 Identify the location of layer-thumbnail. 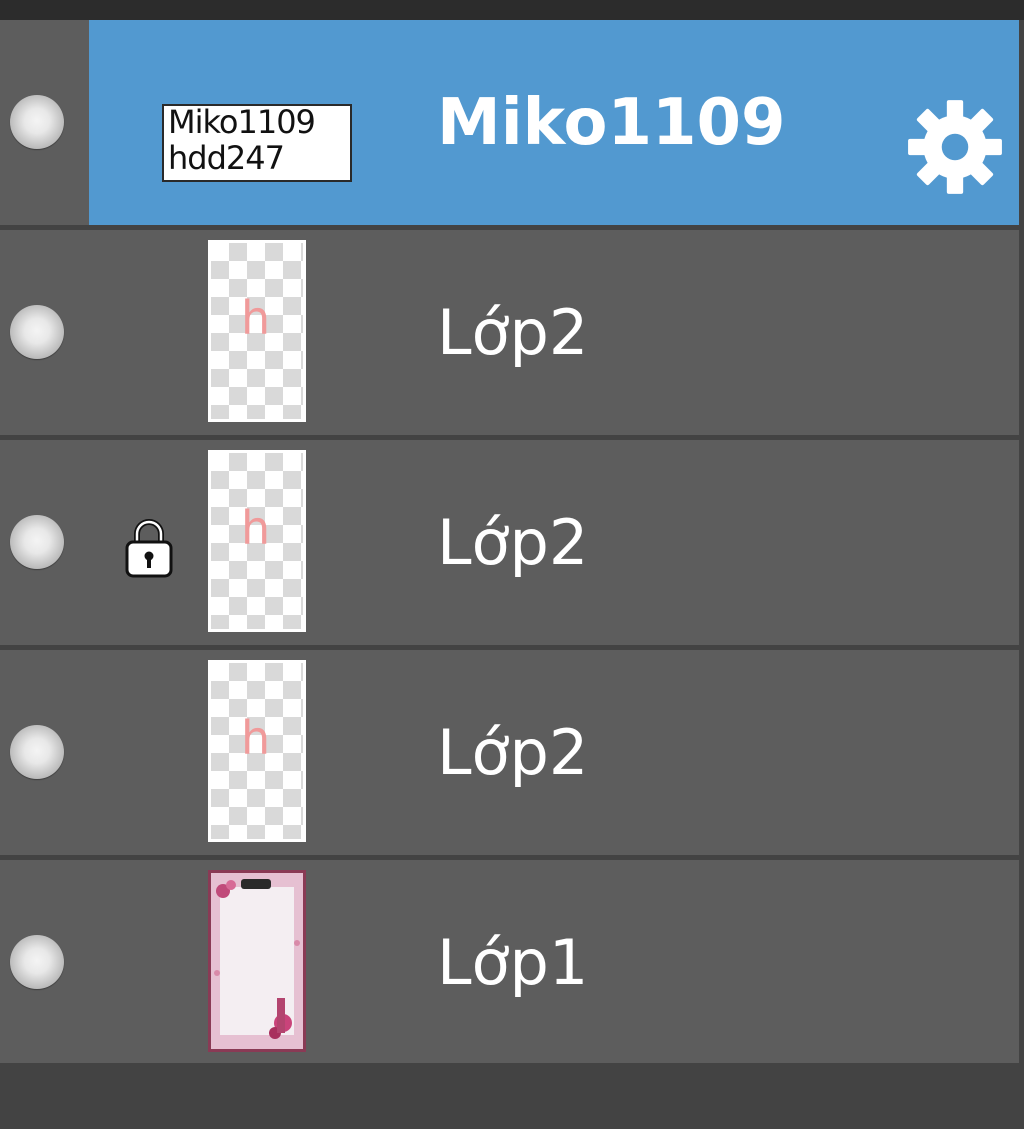
(257, 961).